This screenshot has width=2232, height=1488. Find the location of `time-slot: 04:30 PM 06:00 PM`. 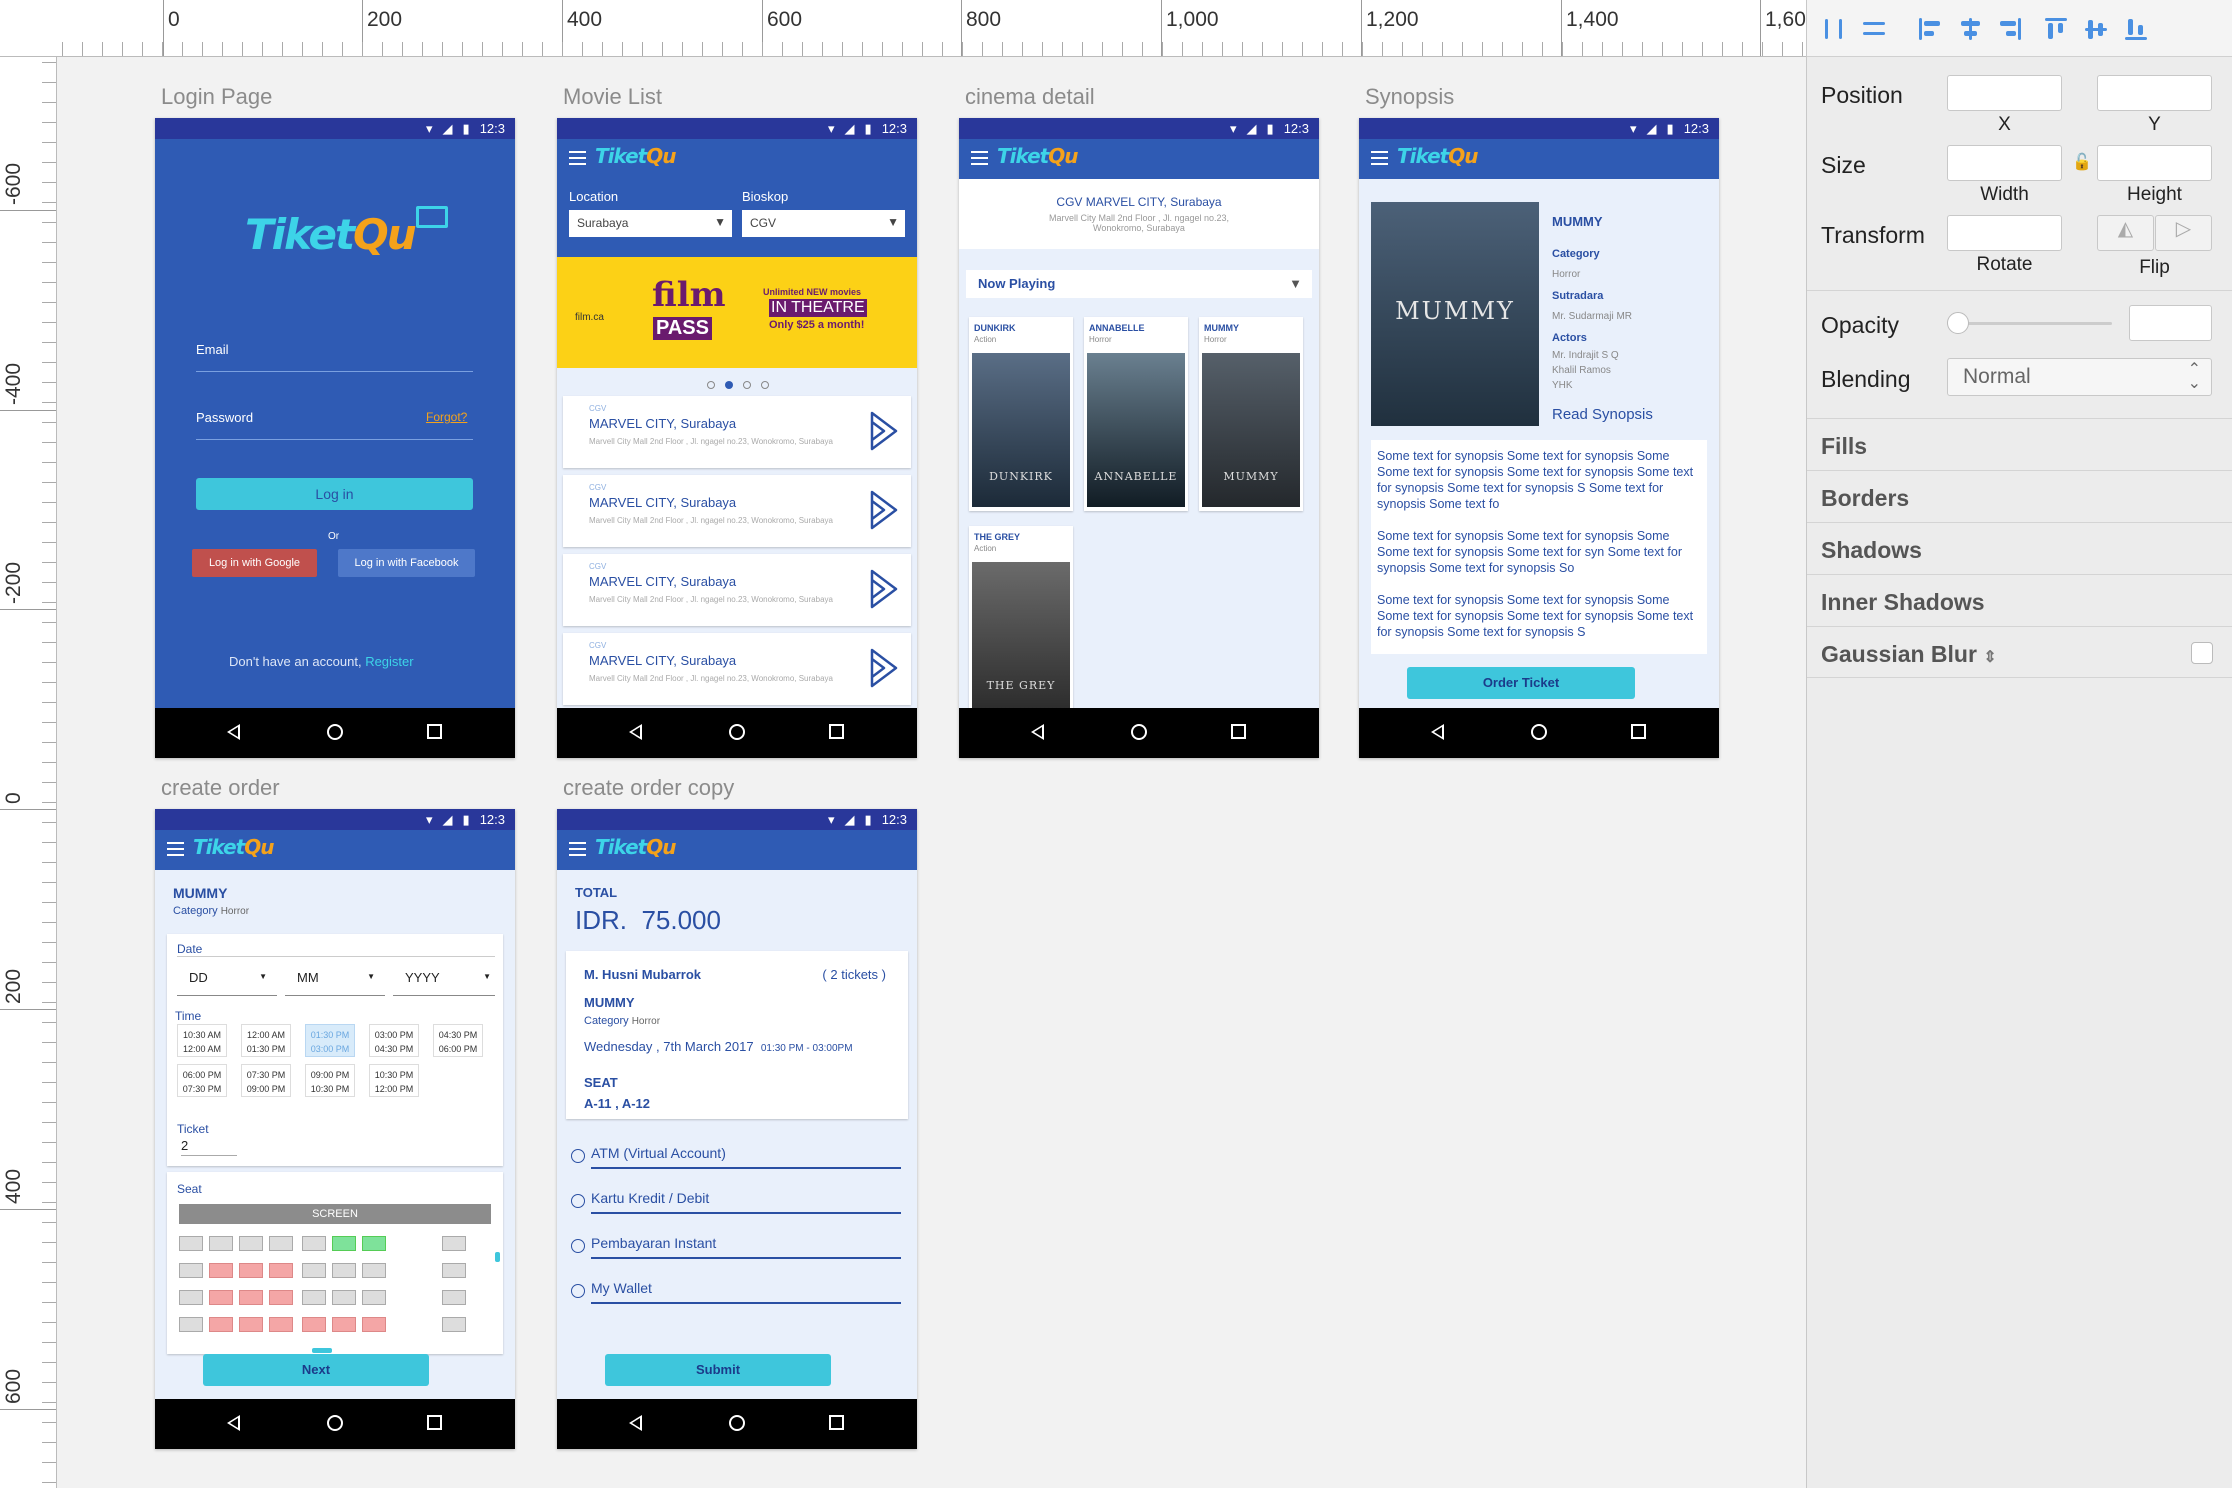

time-slot: 04:30 PM 06:00 PM is located at coordinates (458, 1040).